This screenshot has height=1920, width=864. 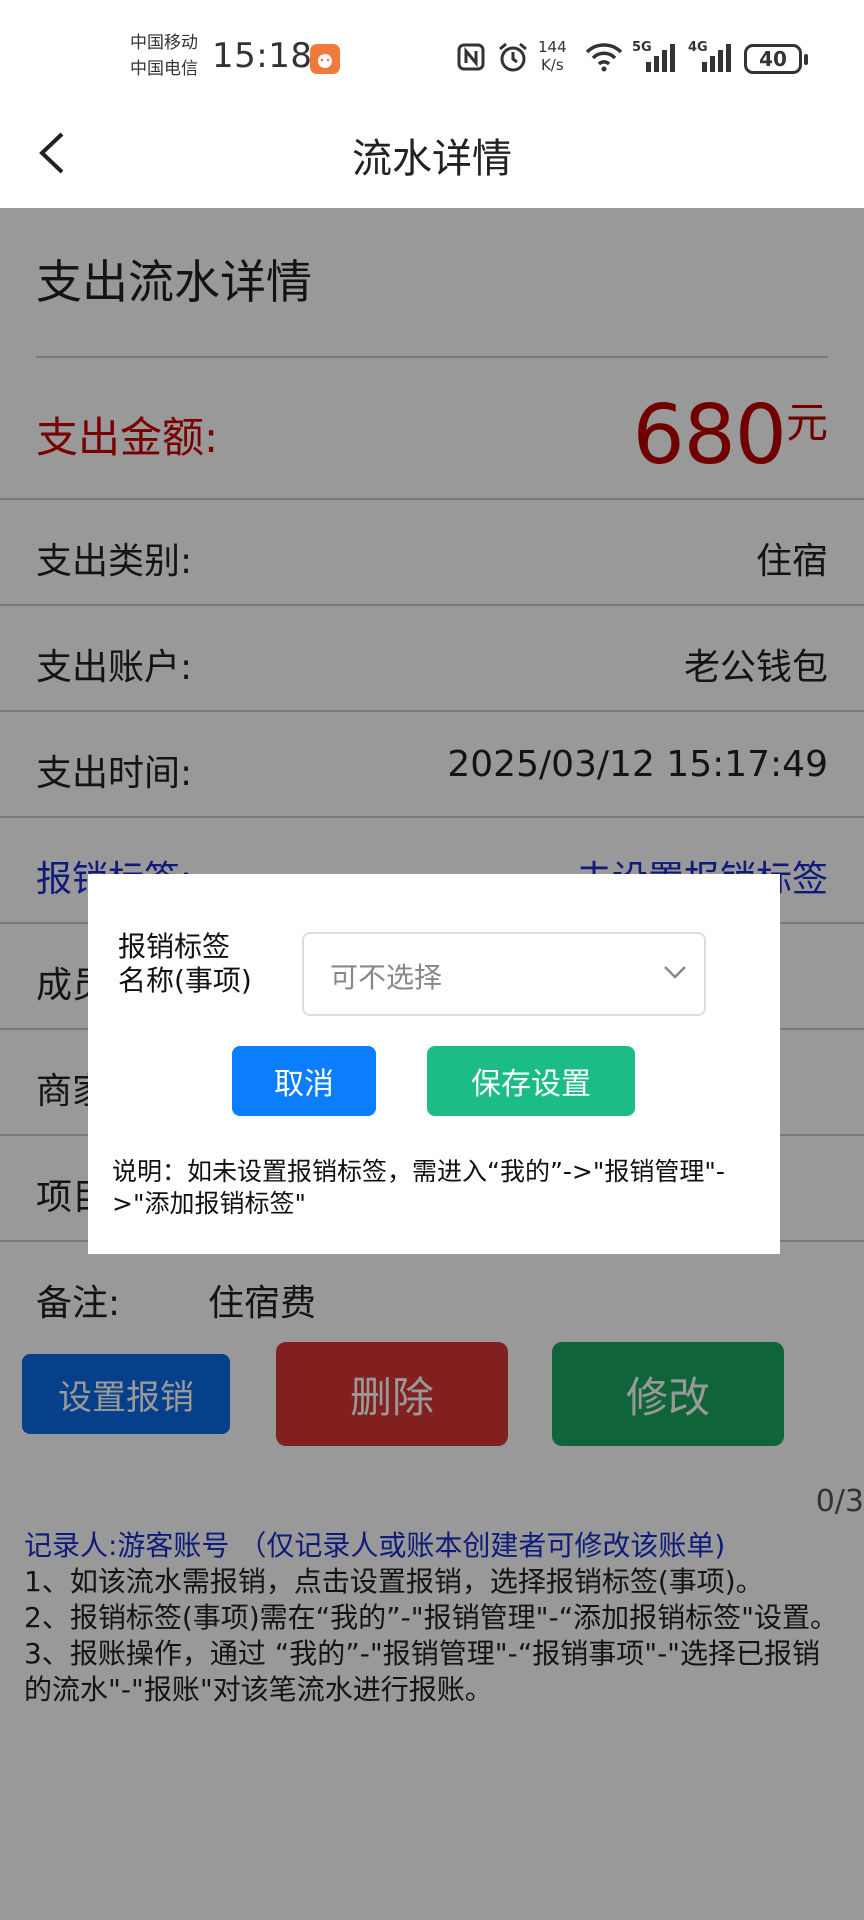 I want to click on tag-name-label-line2: 名称(事项), so click(x=185, y=980).